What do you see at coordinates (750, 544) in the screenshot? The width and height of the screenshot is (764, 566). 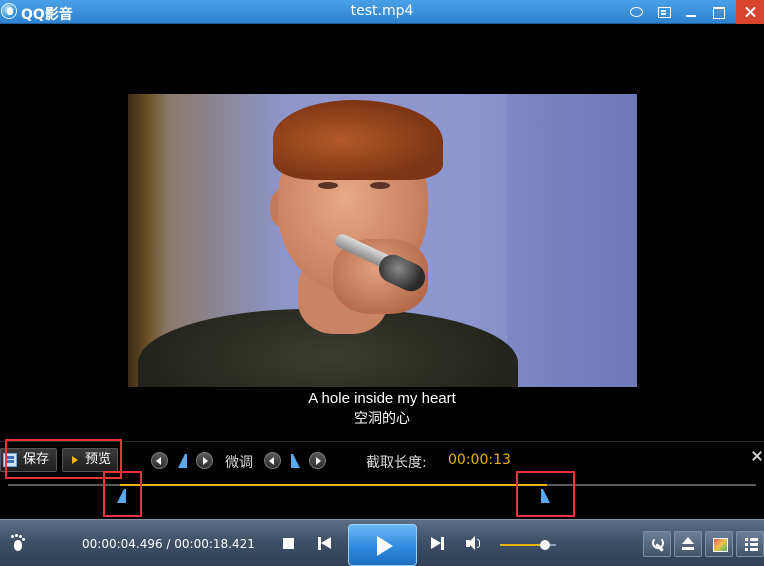 I see `playlist-icon` at bounding box center [750, 544].